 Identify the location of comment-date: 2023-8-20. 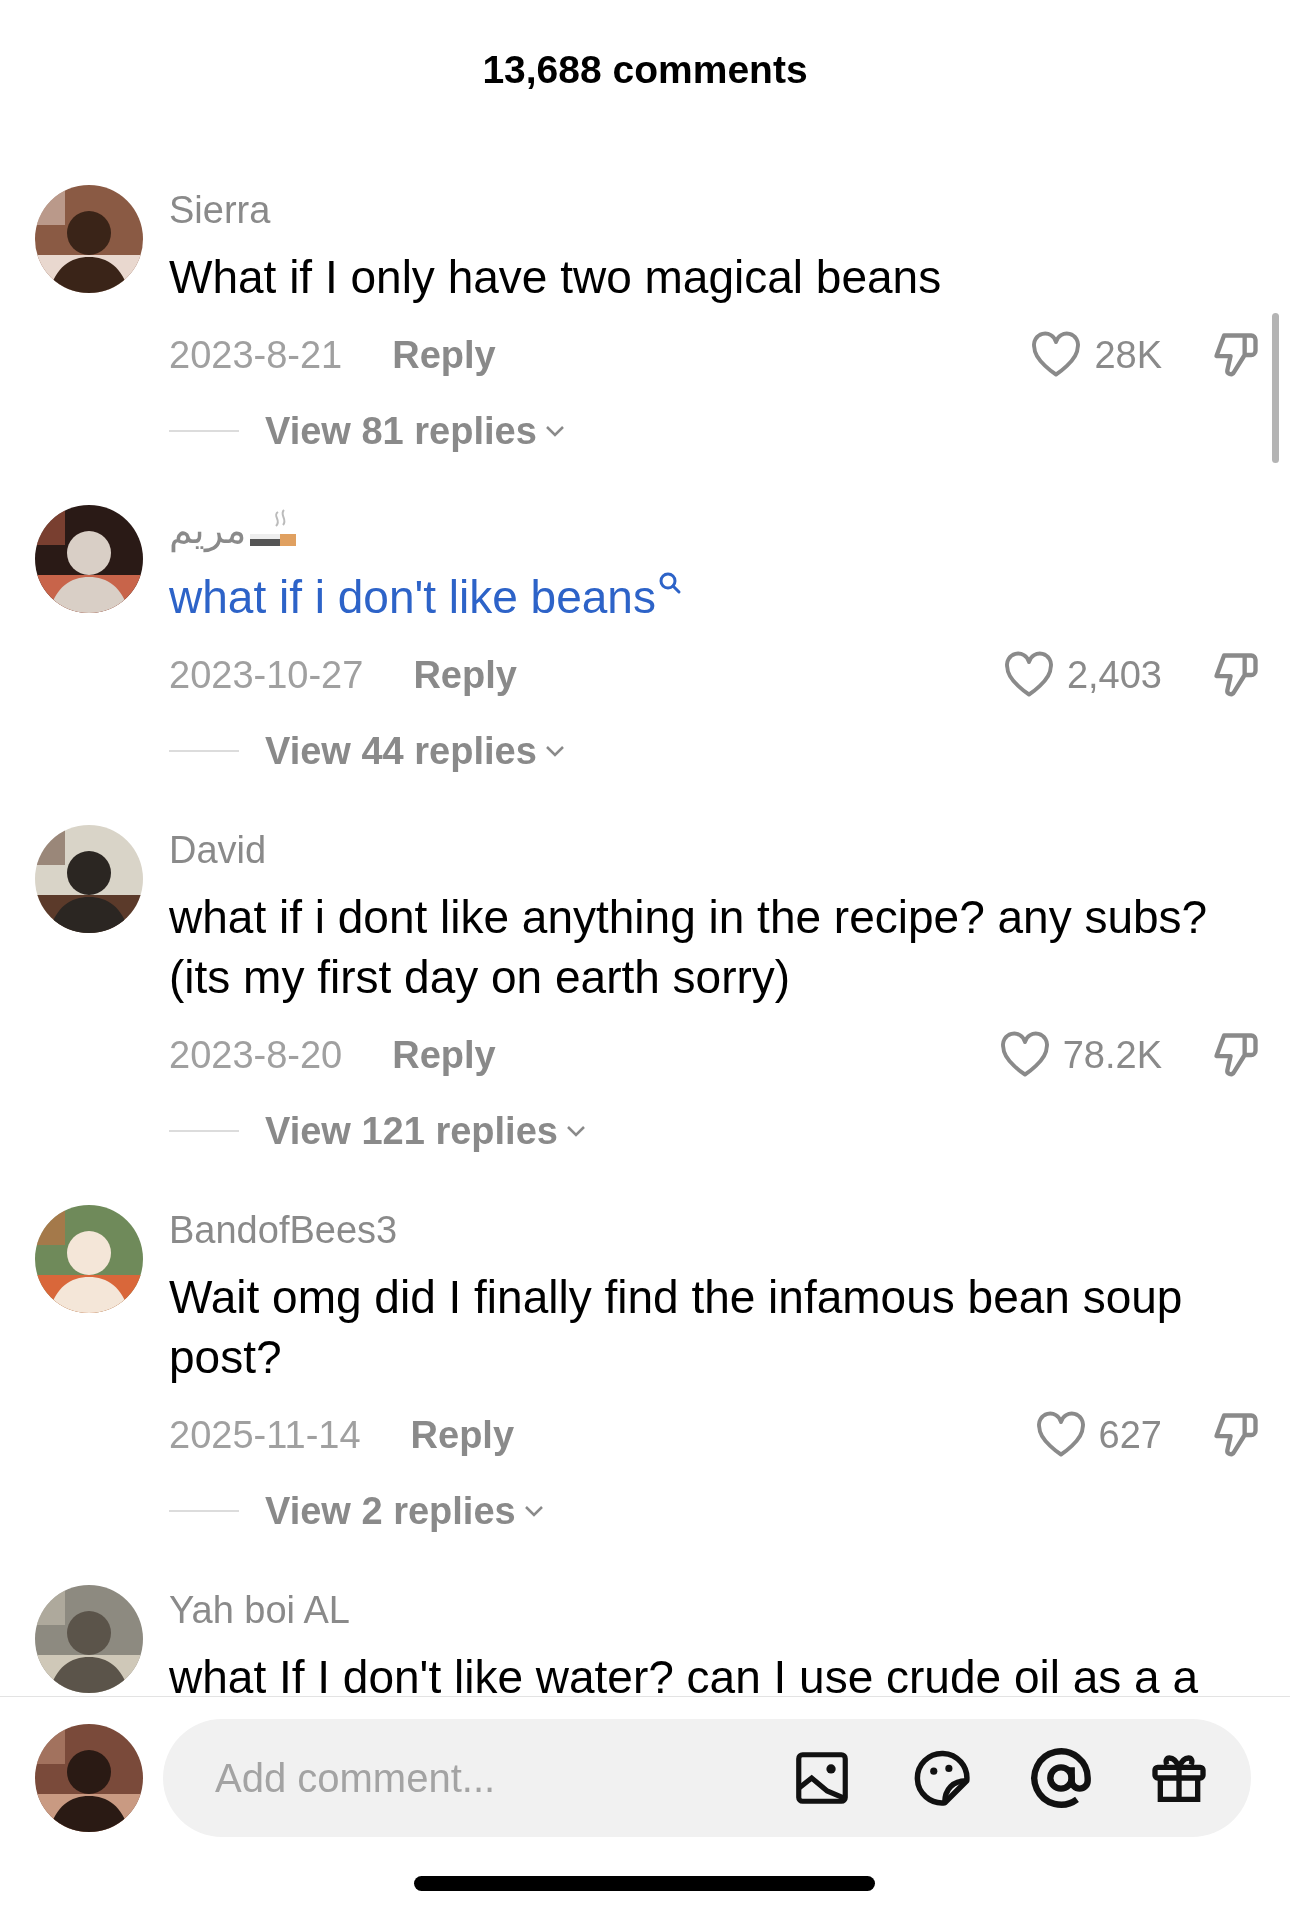
(256, 1055).